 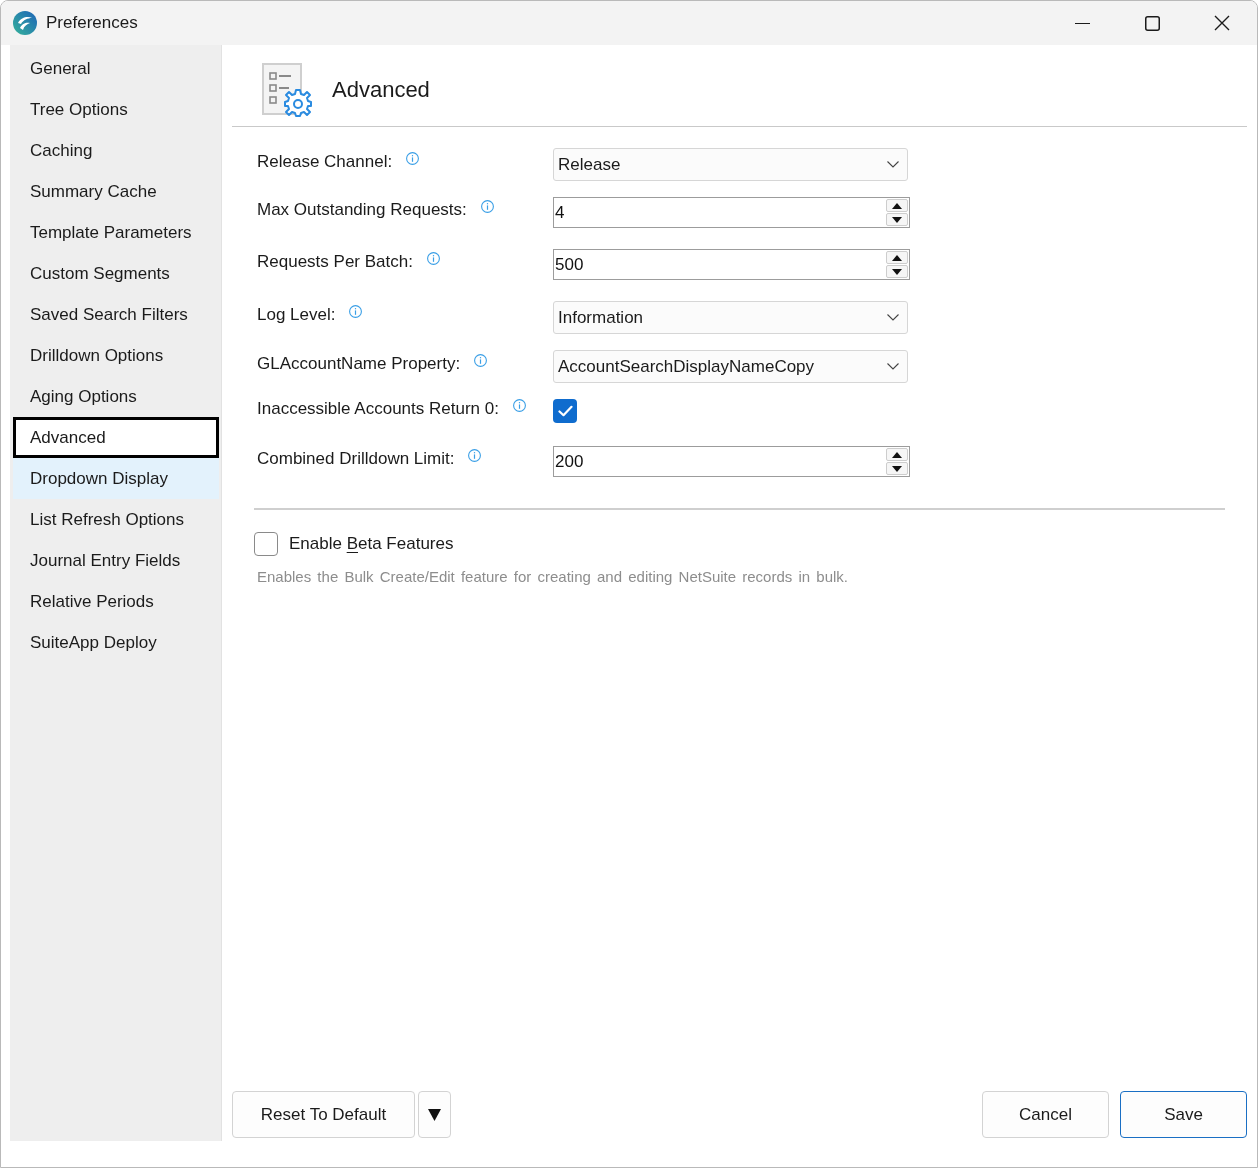 I want to click on setting-label: Requests Per Batch:, so click(x=335, y=262).